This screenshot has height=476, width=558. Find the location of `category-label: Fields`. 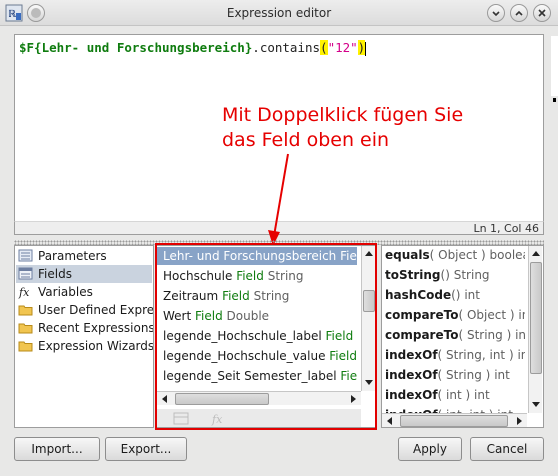

category-label: Fields is located at coordinates (55, 274).